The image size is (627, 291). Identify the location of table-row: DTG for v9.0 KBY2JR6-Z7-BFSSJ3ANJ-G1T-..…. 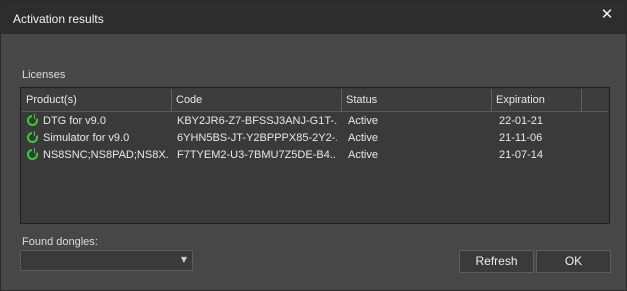
(315, 121).